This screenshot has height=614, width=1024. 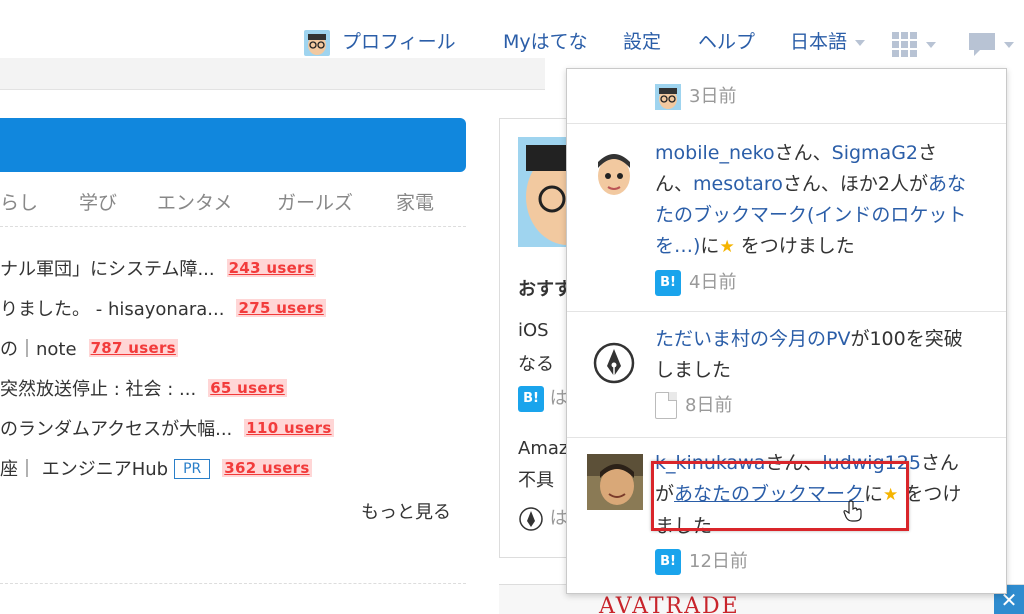 What do you see at coordinates (819, 42) in the screenshot?
I see `language-label: 日本語` at bounding box center [819, 42].